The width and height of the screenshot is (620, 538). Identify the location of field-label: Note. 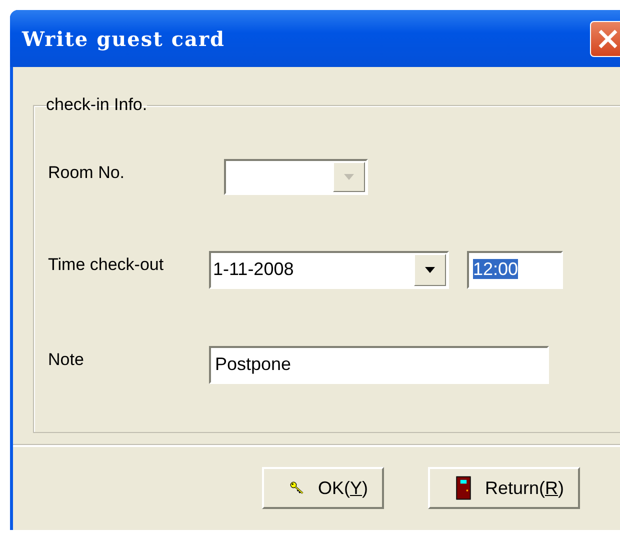
(66, 359).